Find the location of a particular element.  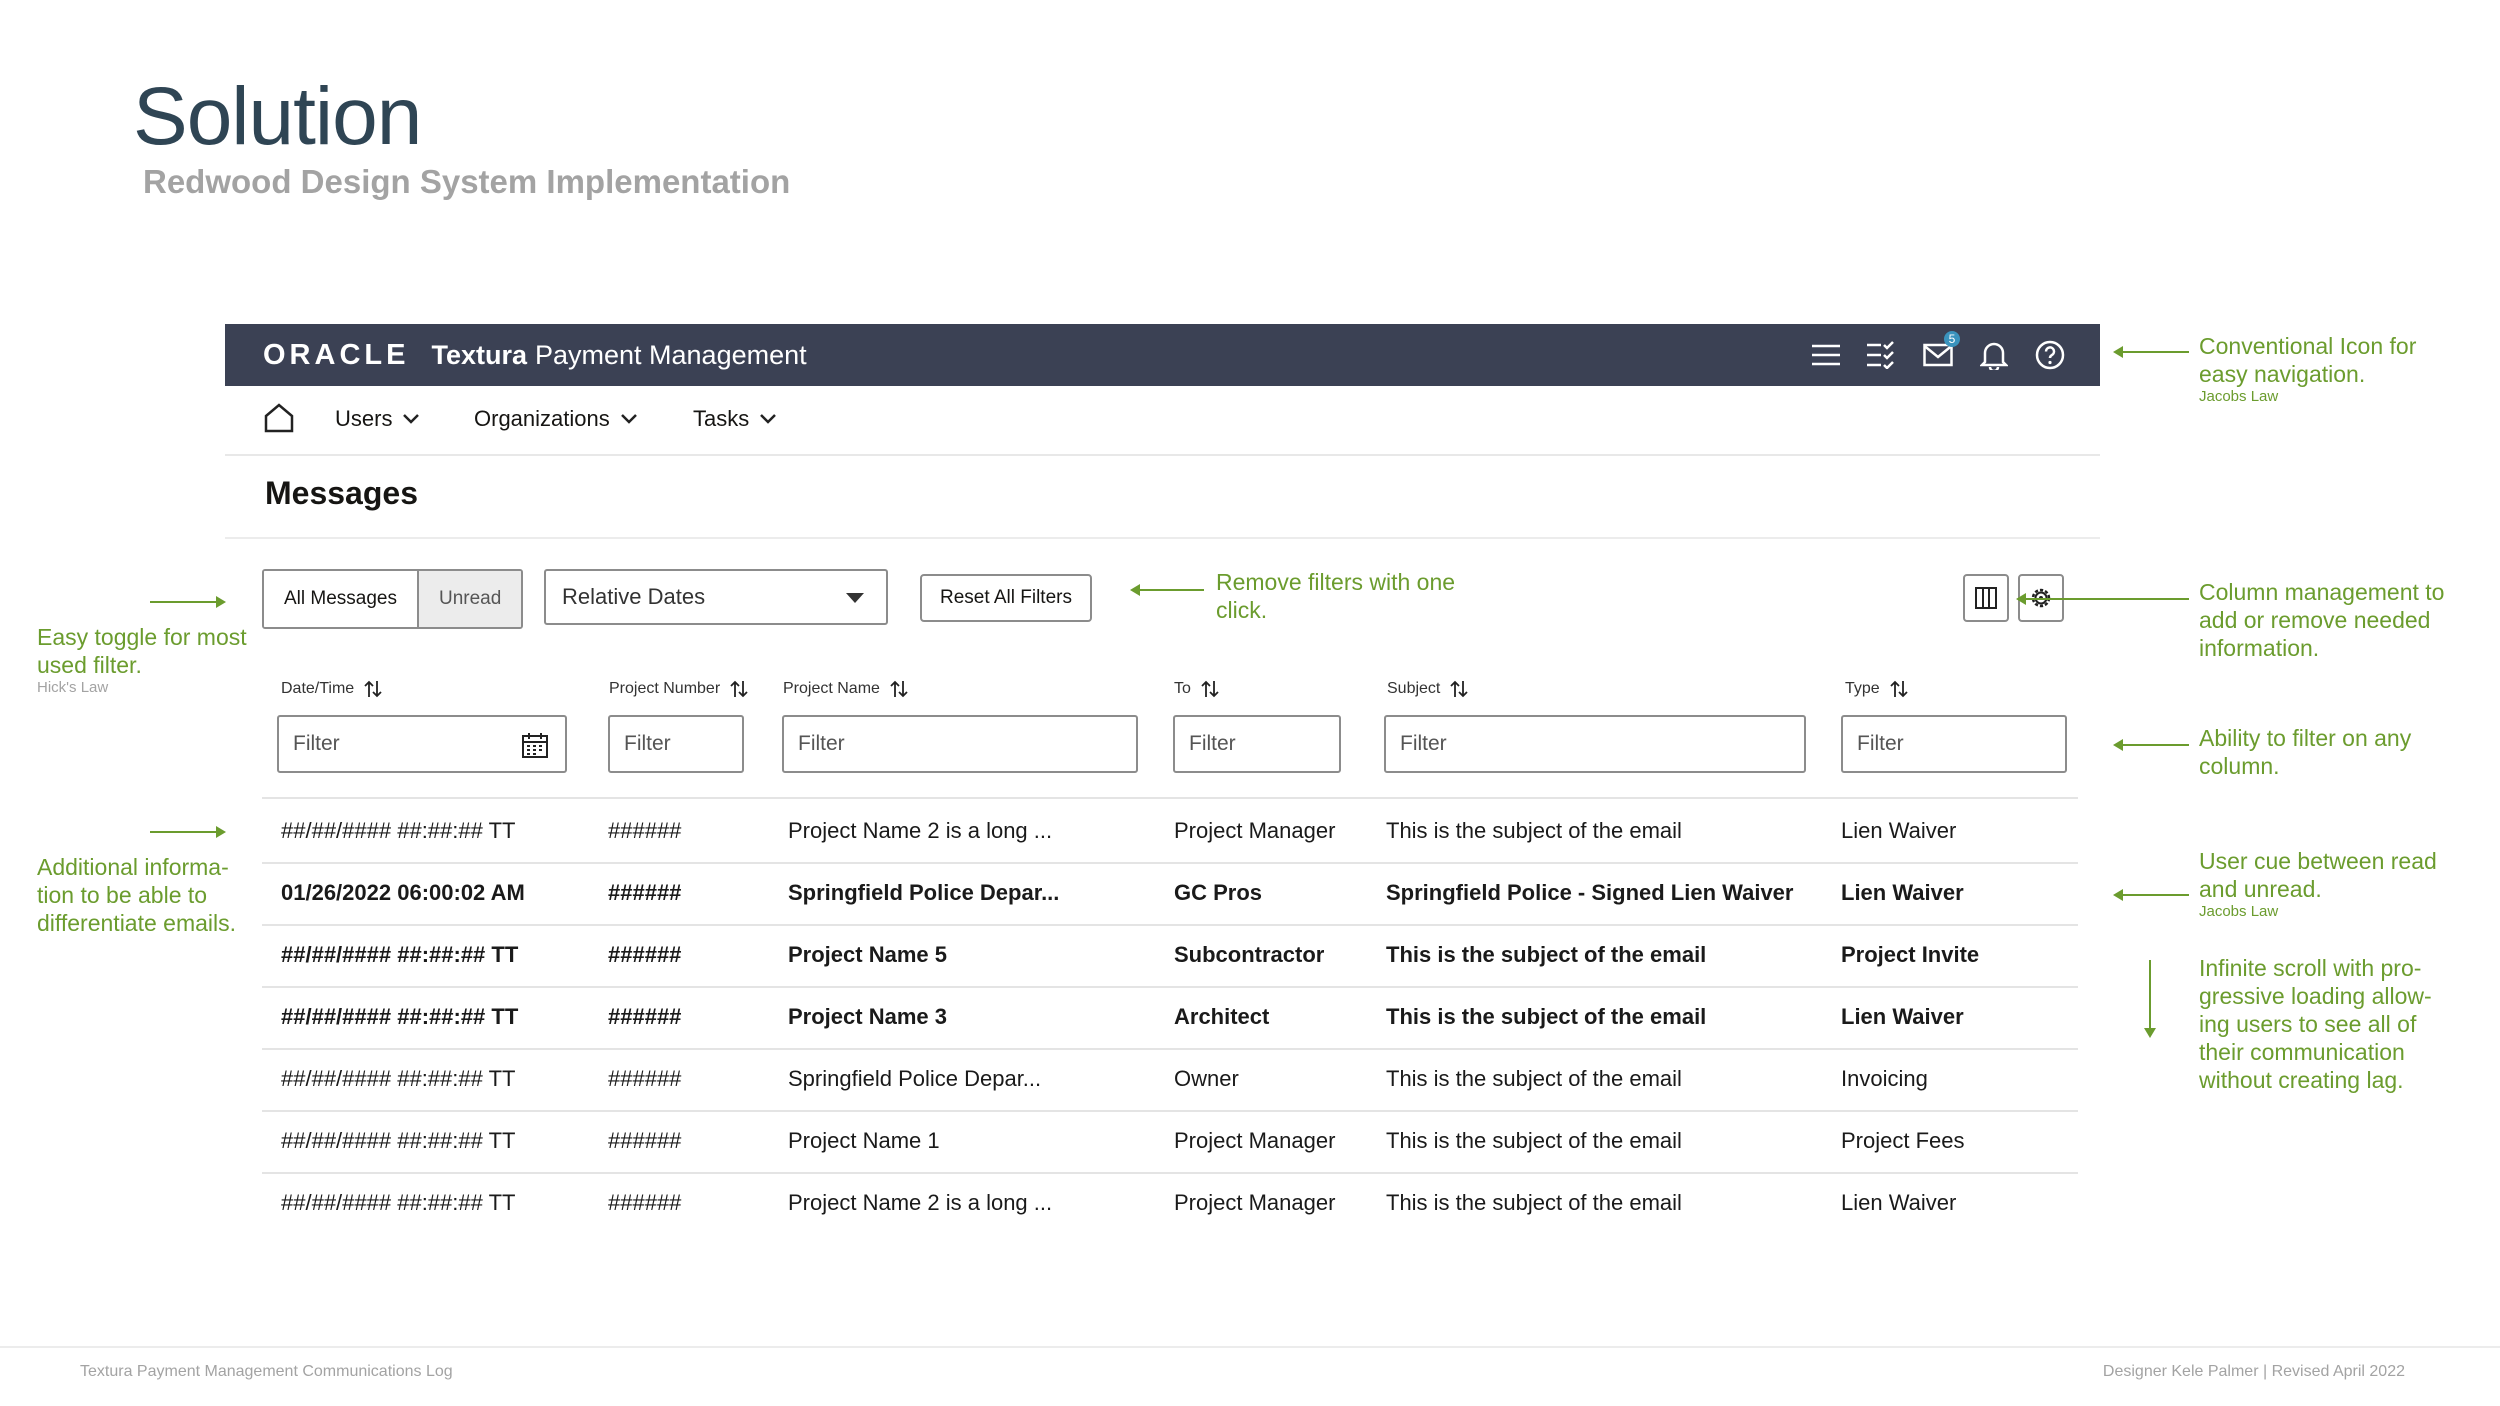

column-header-type: Type is located at coordinates (1876, 689).